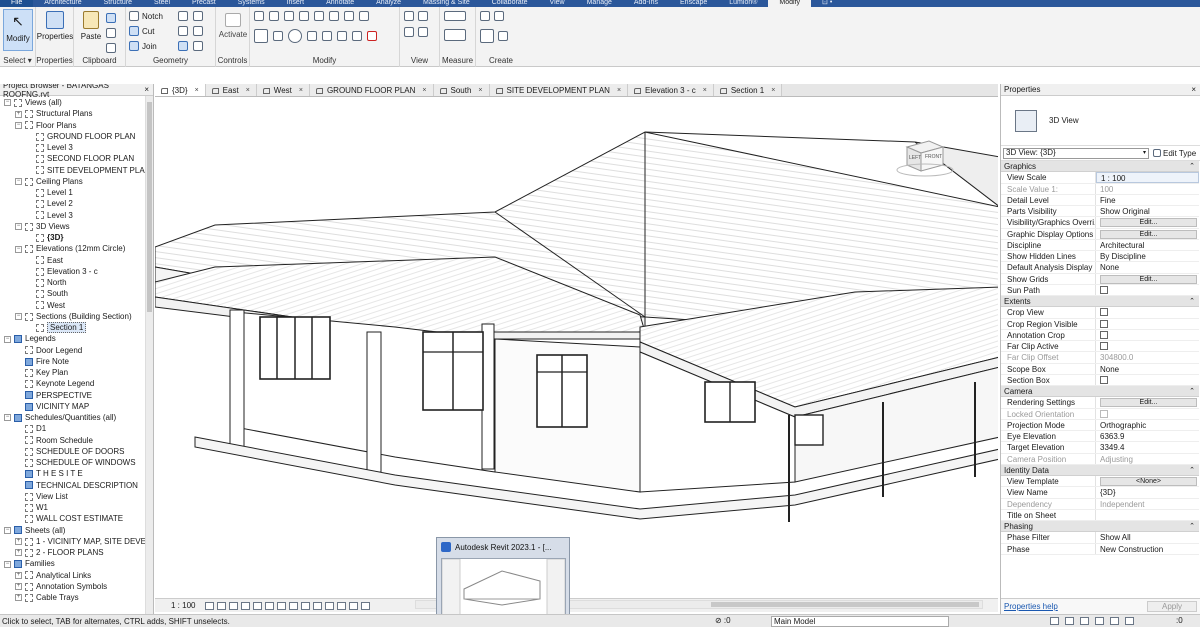  I want to click on browser-node: Keynote Legend, so click(76, 383).